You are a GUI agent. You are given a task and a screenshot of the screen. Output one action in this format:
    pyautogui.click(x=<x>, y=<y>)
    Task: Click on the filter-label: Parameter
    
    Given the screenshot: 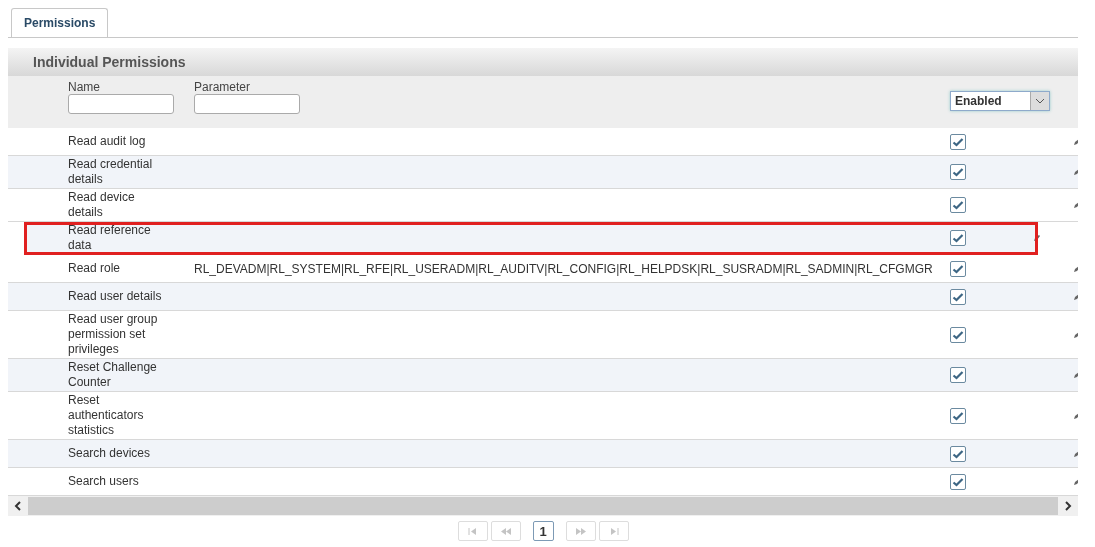 What is the action you would take?
    pyautogui.click(x=223, y=87)
    